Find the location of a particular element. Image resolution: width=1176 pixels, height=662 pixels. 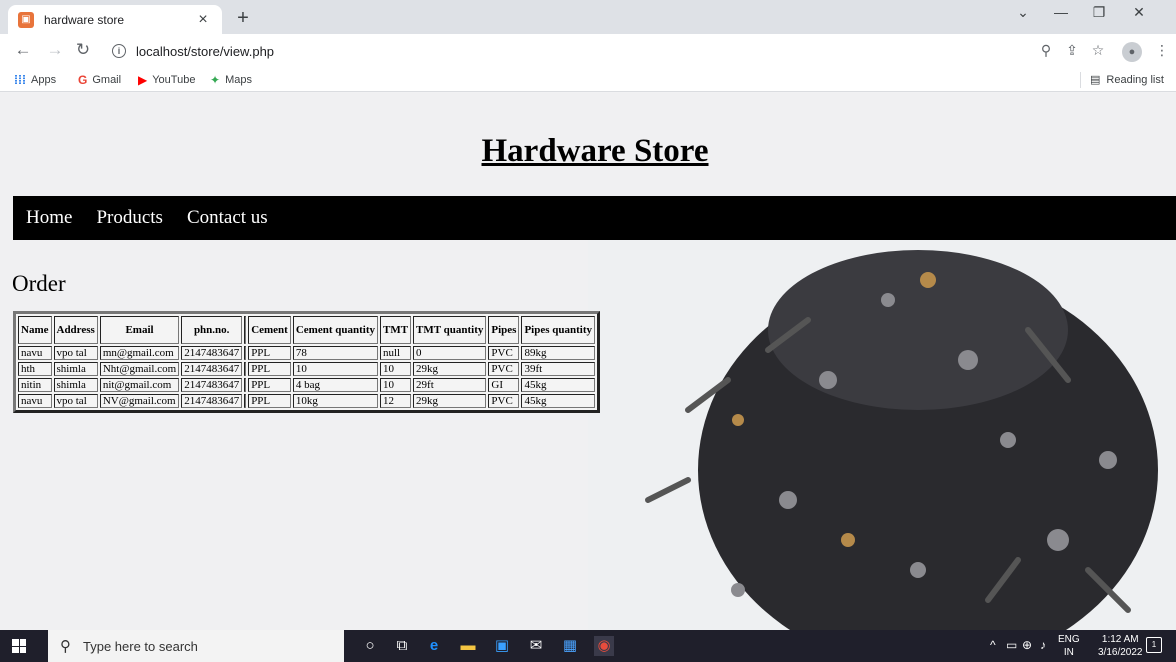

bookmark-apps: ⁞⁞⁞ Apps is located at coordinates (35, 80).